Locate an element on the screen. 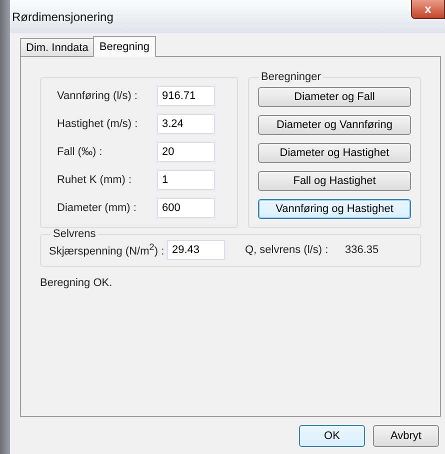 This screenshot has height=454, width=445. field-label: Fall (‰) : is located at coordinates (80, 152).